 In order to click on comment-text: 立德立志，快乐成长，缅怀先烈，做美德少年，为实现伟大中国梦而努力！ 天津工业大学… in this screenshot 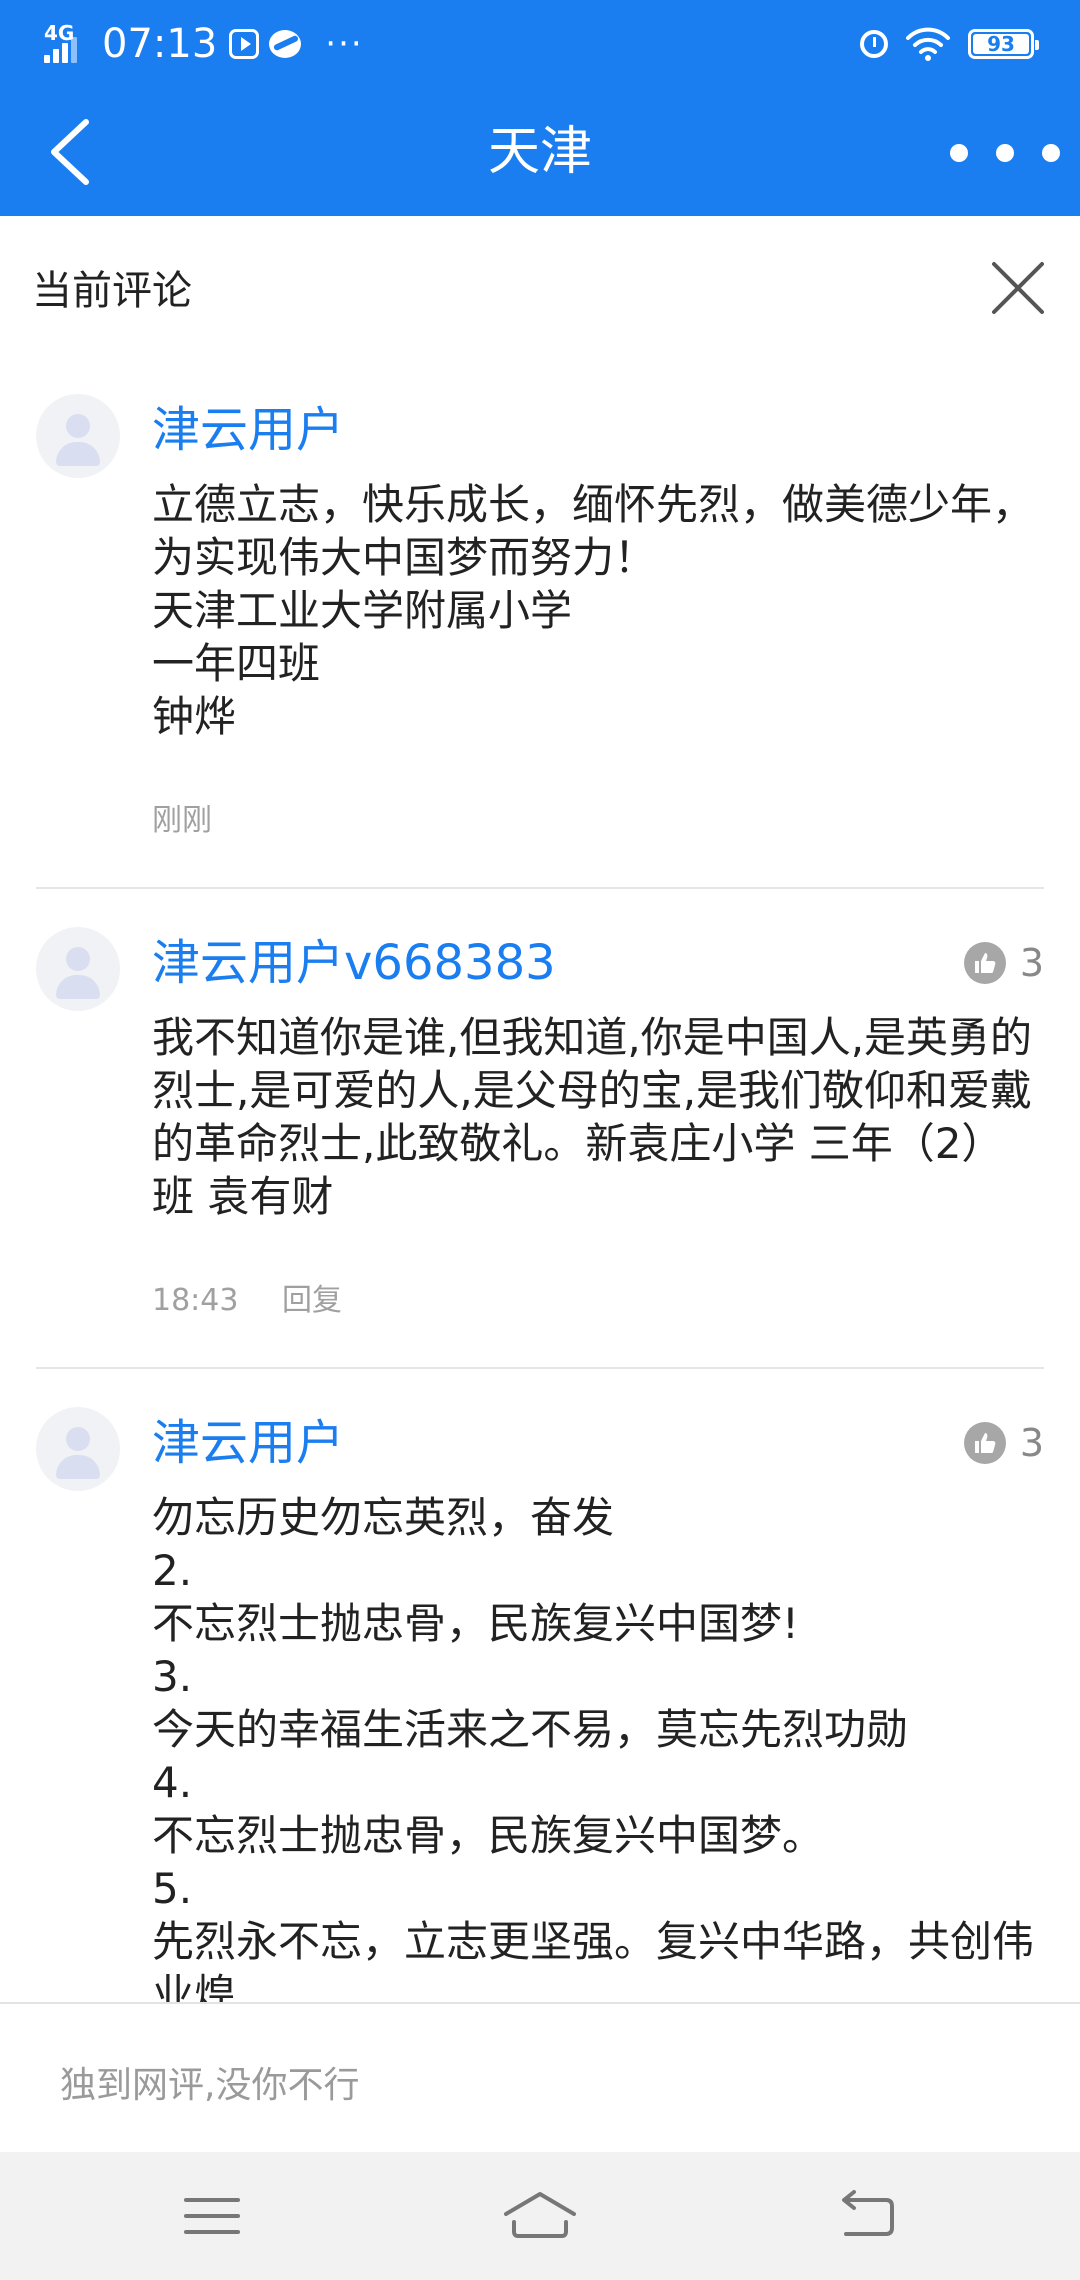, I will do `click(593, 610)`.